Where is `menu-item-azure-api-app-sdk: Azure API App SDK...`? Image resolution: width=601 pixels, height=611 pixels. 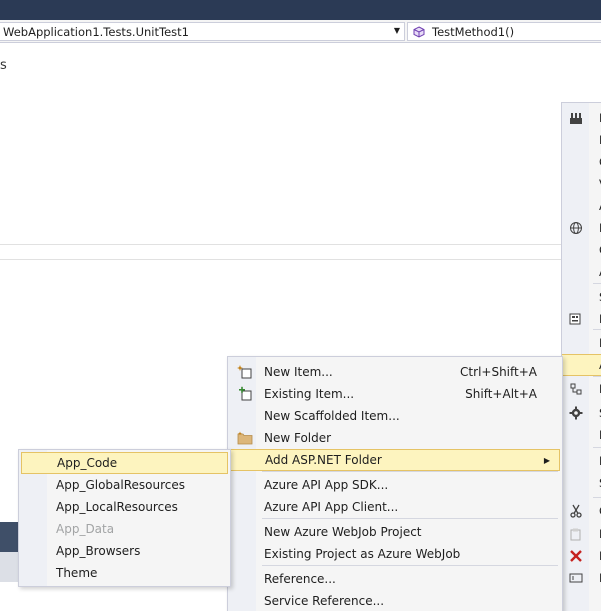 menu-item-azure-api-app-sdk: Azure API App SDK... is located at coordinates (395, 485).